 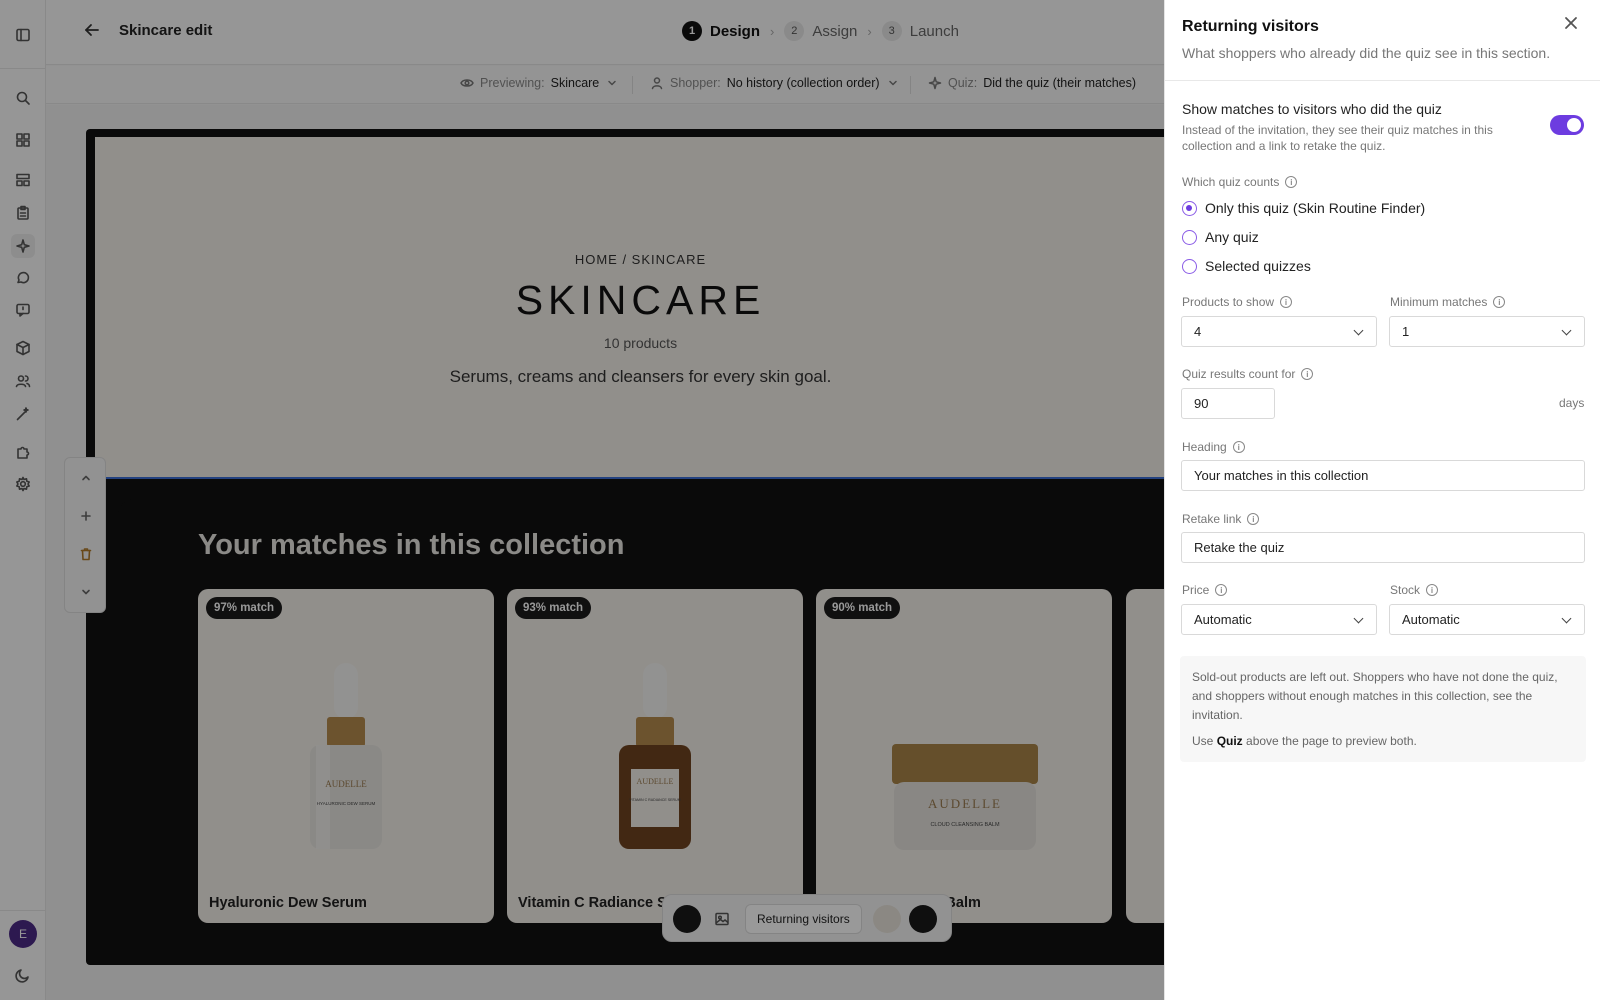 I want to click on minimum-matches-label: Minimum matches i, so click(x=1448, y=302).